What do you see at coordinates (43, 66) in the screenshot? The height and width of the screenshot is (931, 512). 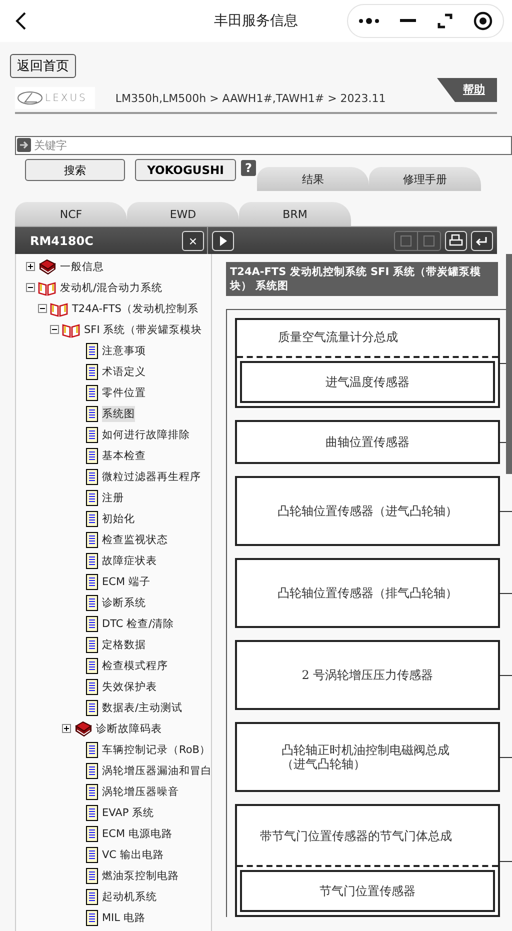 I see `home-button: 返回首页` at bounding box center [43, 66].